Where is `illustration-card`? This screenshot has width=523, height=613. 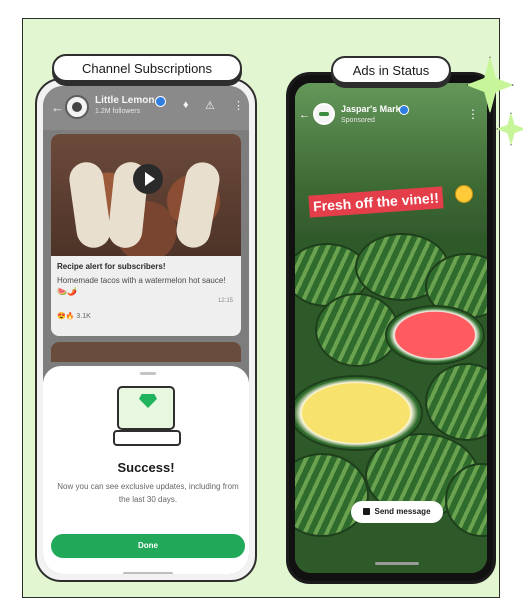
illustration-card is located at coordinates (146, 408).